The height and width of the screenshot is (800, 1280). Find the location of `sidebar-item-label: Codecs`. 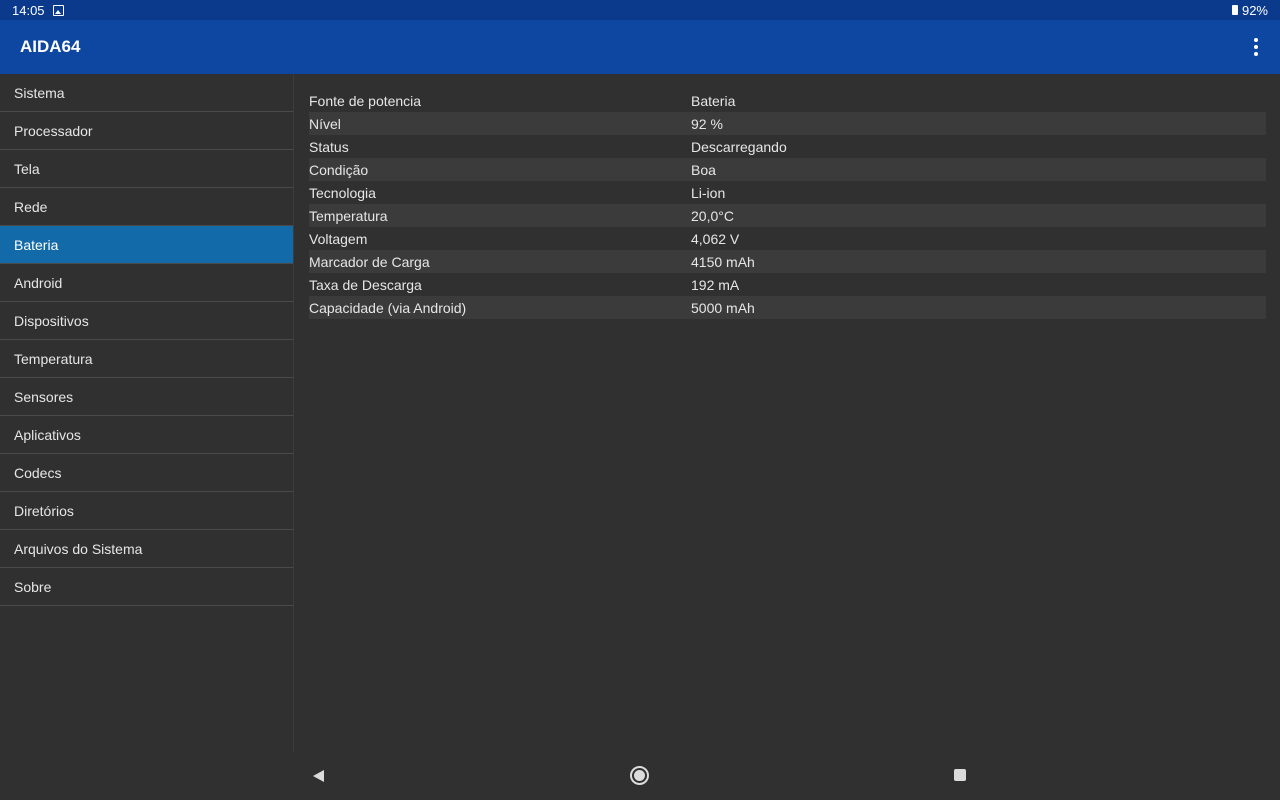

sidebar-item-label: Codecs is located at coordinates (38, 472).